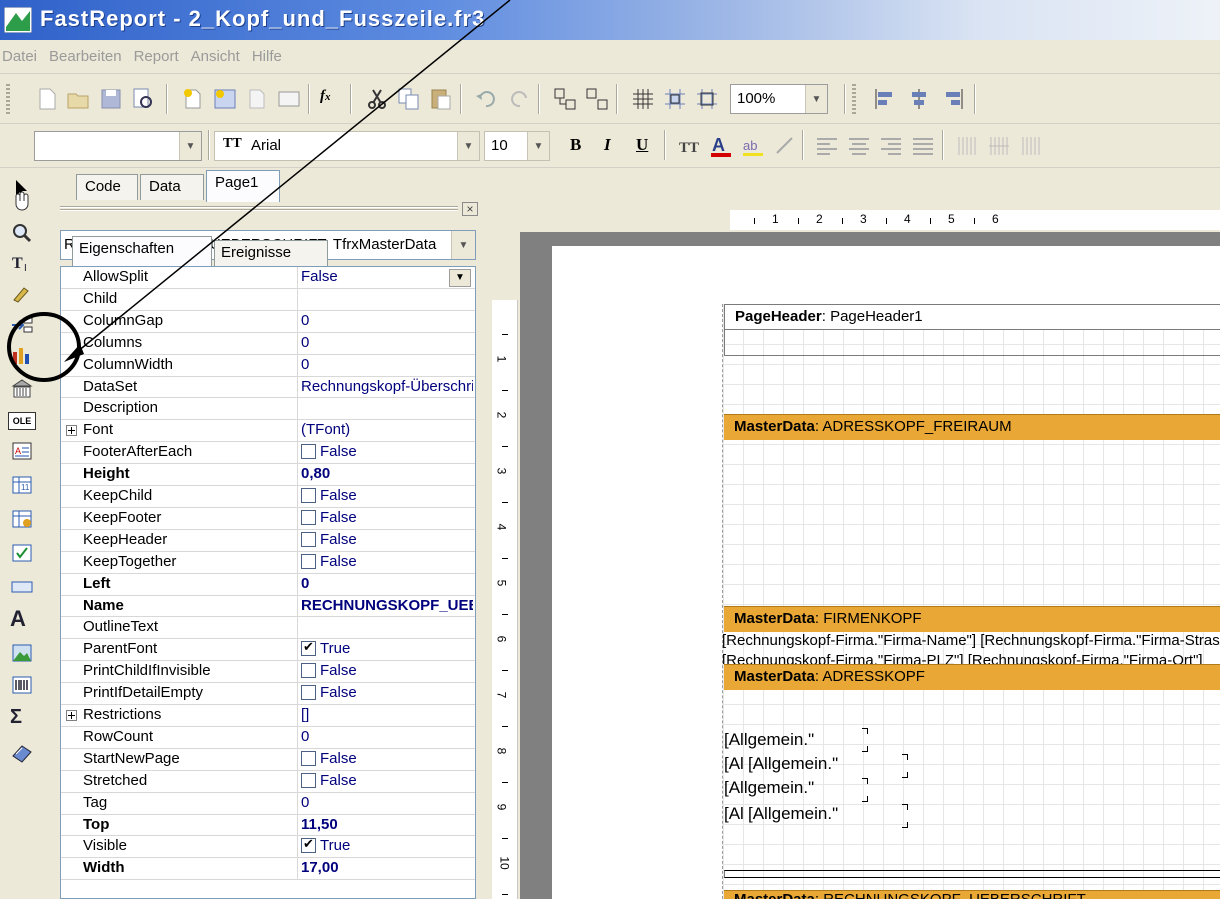 The width and height of the screenshot is (1220, 899). I want to click on inspector-grip, so click(259, 209).